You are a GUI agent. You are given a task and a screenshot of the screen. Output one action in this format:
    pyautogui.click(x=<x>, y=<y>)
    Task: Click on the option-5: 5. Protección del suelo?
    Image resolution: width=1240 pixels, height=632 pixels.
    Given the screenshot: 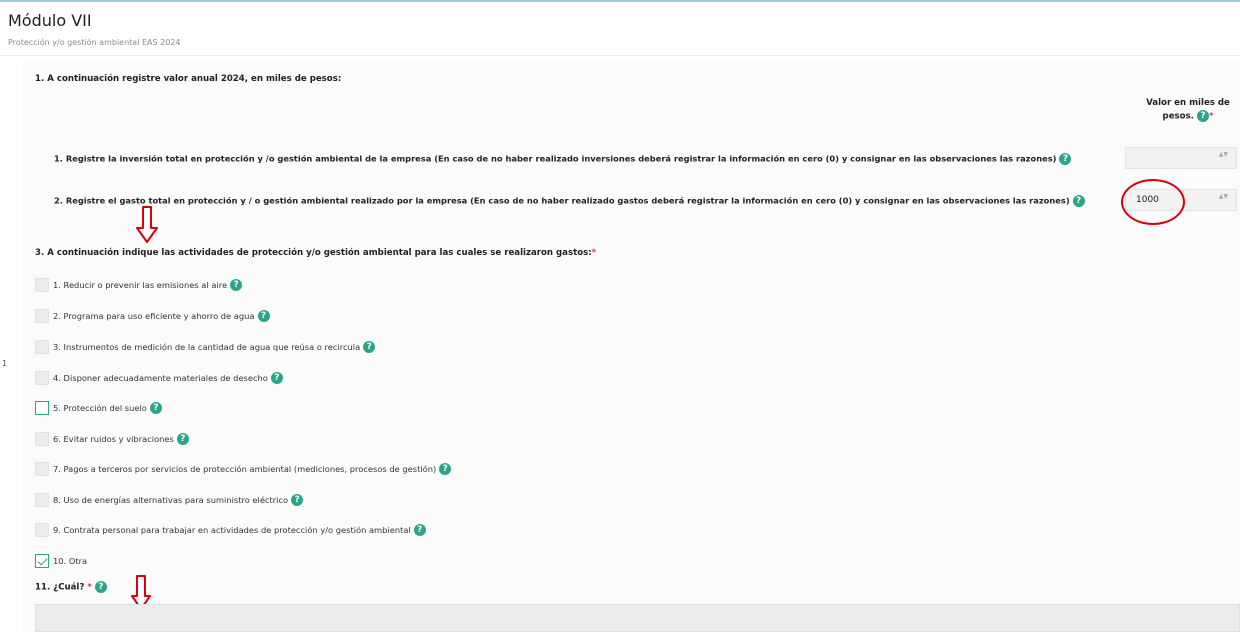 What is the action you would take?
    pyautogui.click(x=98, y=408)
    